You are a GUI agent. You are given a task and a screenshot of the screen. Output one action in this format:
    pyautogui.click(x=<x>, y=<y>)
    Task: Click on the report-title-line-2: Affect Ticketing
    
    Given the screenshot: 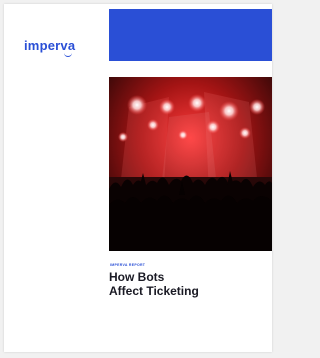 What is the action you would take?
    pyautogui.click(x=154, y=291)
    